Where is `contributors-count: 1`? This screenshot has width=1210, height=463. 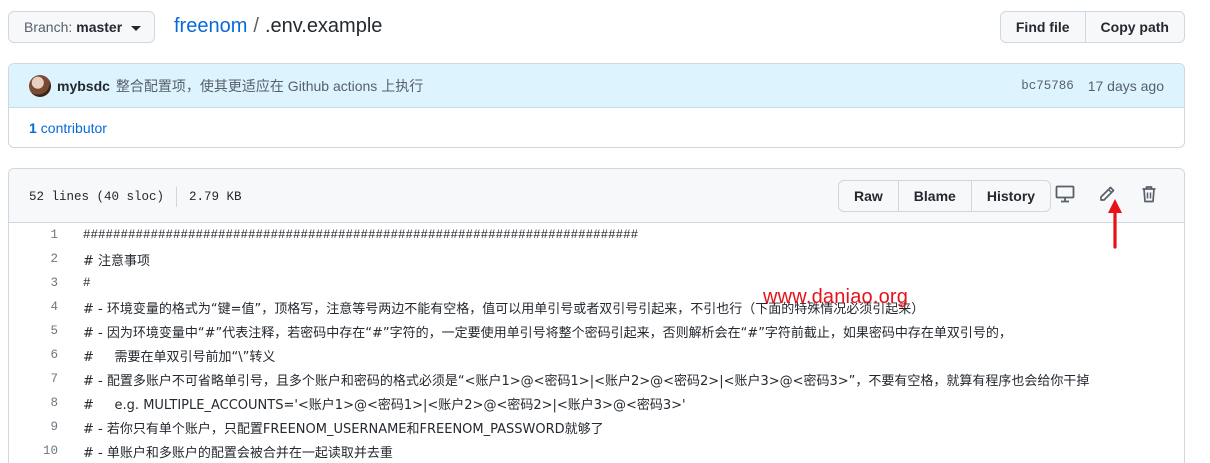 contributors-count: 1 is located at coordinates (33, 128).